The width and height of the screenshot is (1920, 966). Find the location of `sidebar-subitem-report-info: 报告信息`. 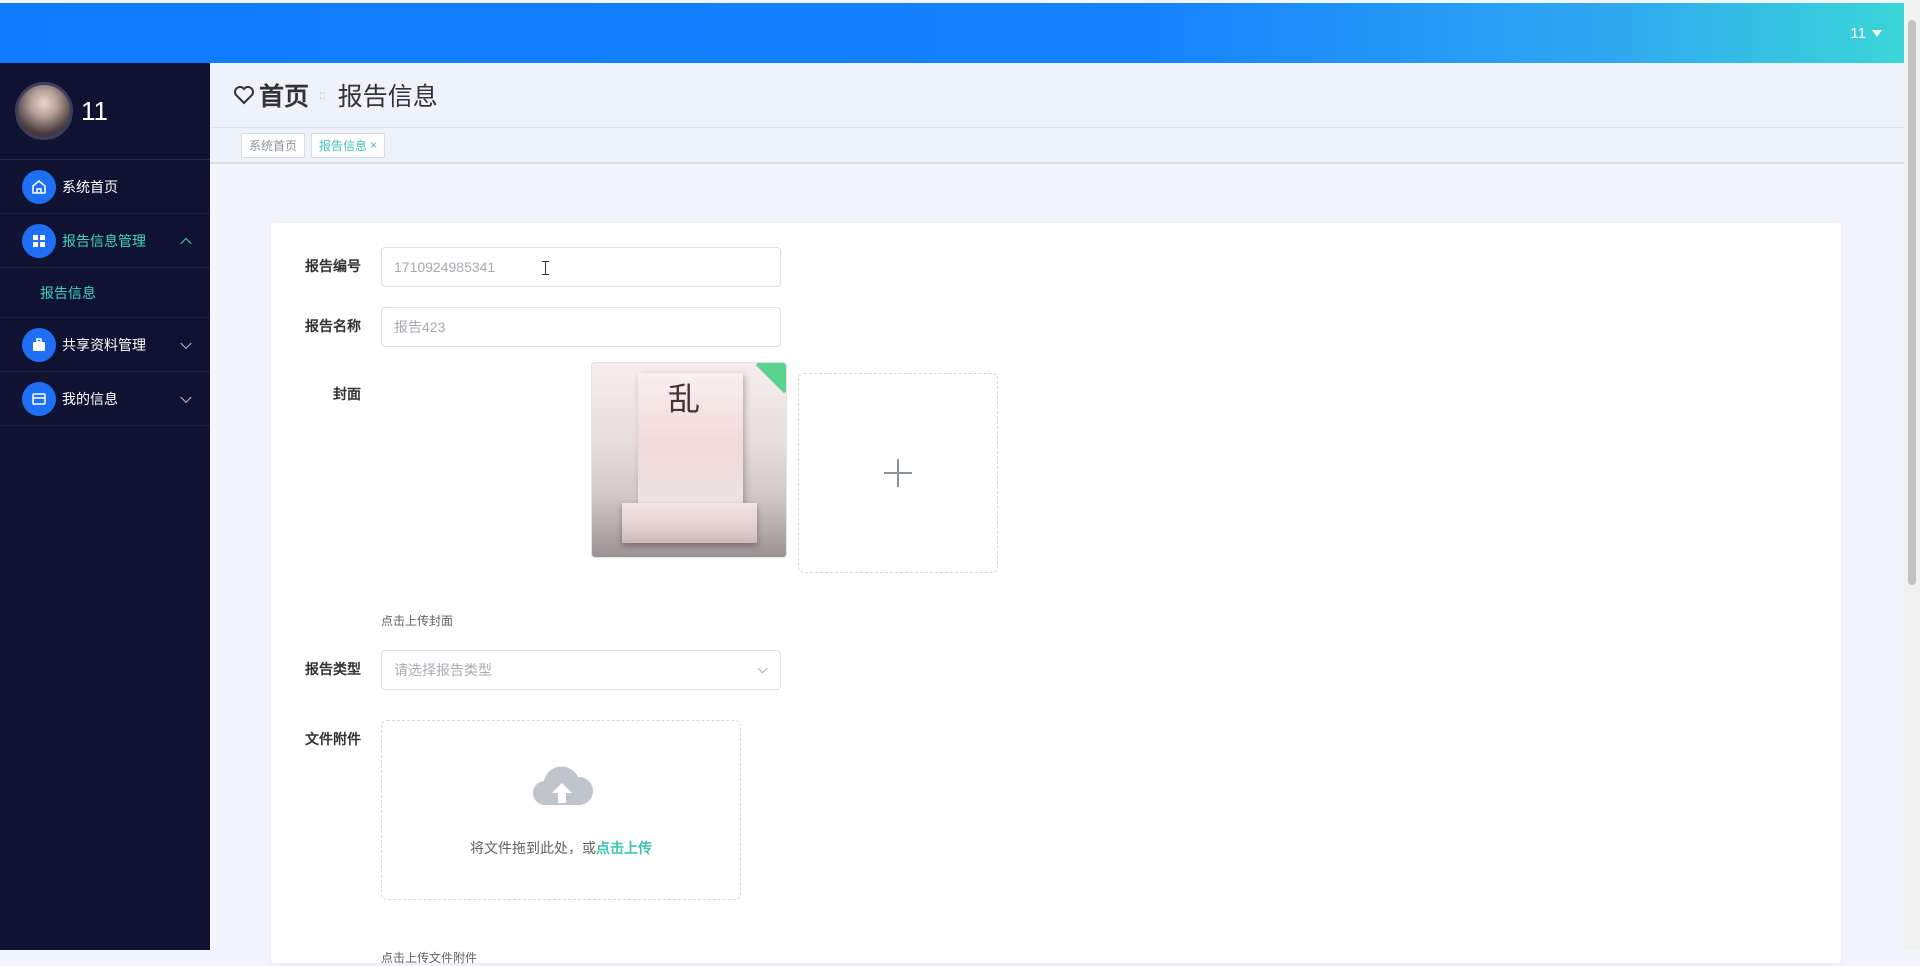

sidebar-subitem-report-info: 报告信息 is located at coordinates (105, 293).